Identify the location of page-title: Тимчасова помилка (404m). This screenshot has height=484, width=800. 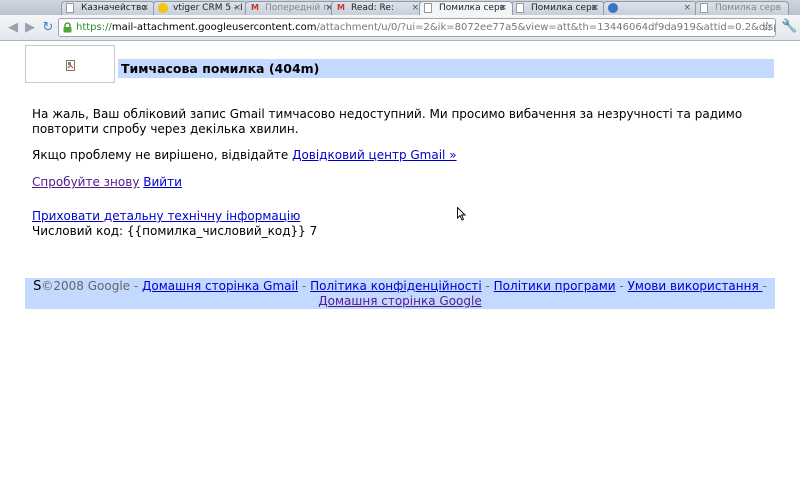
(220, 68).